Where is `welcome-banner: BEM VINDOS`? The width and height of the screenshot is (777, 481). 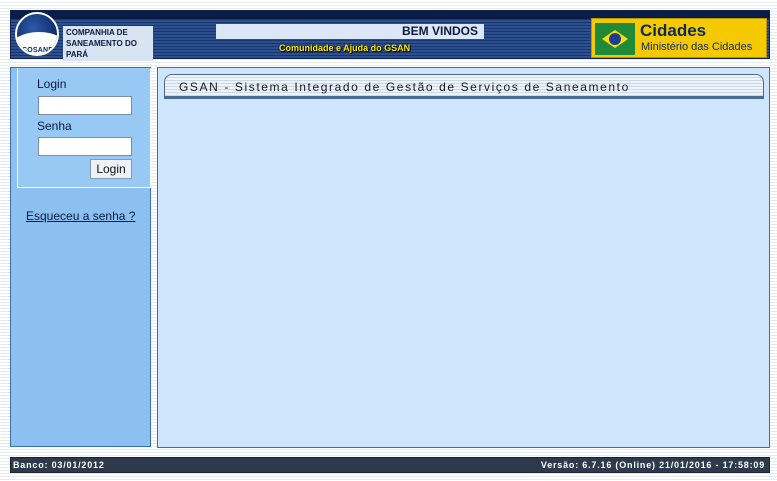 welcome-banner: BEM VINDOS is located at coordinates (350, 31).